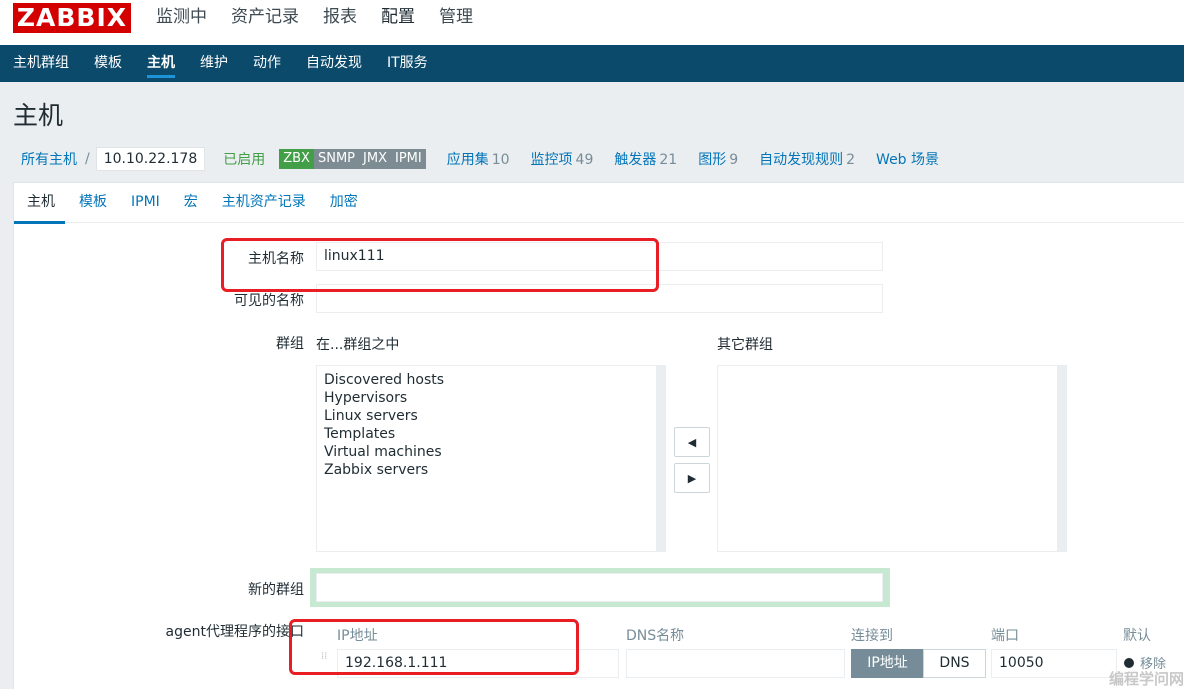 The width and height of the screenshot is (1184, 689). Describe the element at coordinates (1054, 663) in the screenshot. I see `iface-port-input: 10050` at that location.